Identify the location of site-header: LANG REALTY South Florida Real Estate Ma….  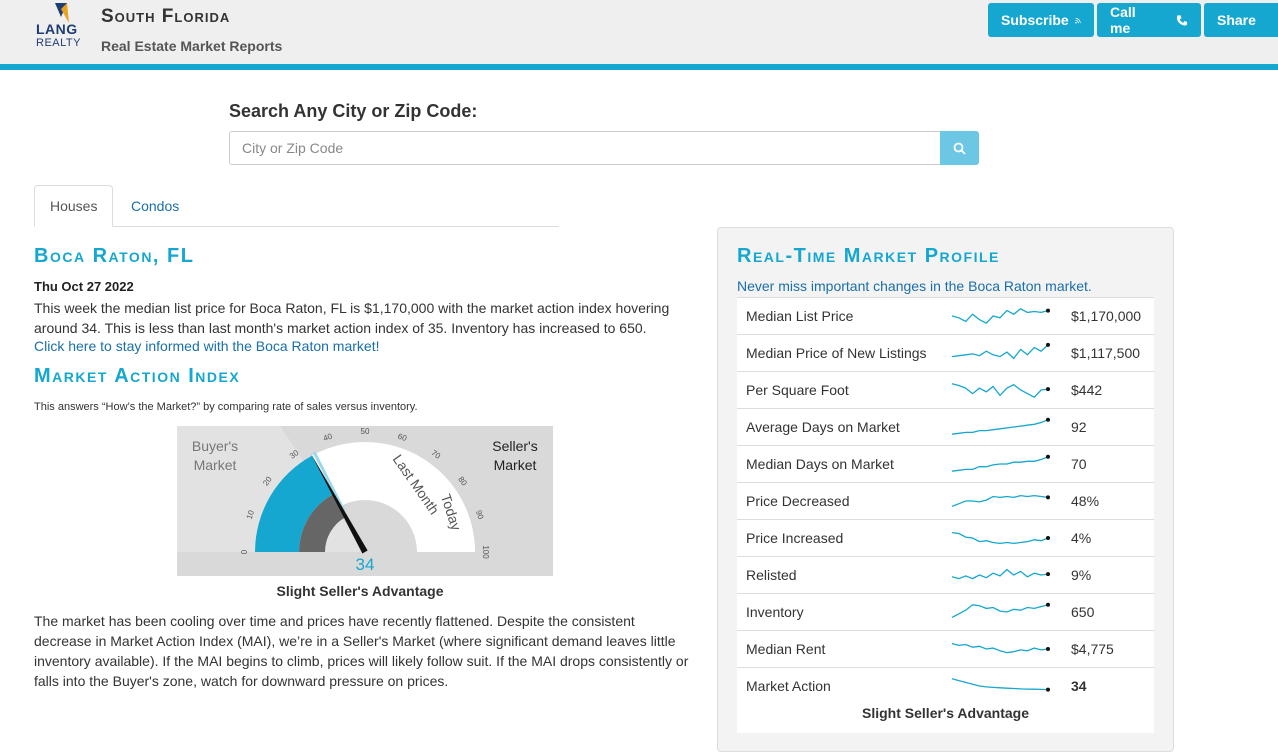
(639, 32).